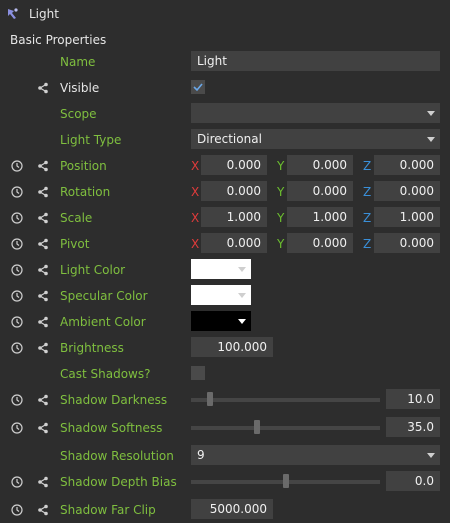 The image size is (450, 523). I want to click on scope-dropdown, so click(315, 113).